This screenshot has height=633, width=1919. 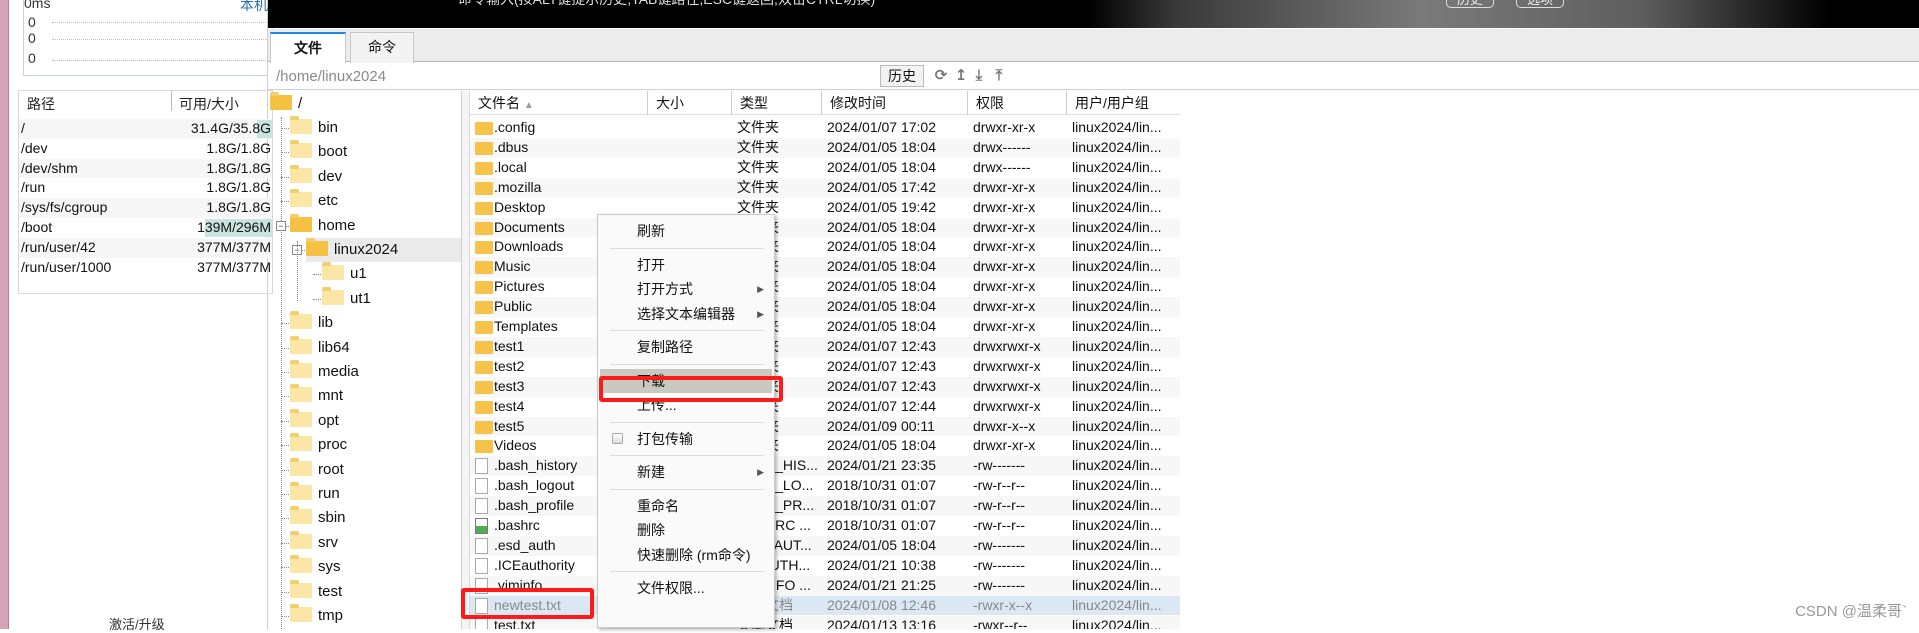 What do you see at coordinates (346, 298) in the screenshot?
I see `tree-item-ut1: ut1` at bounding box center [346, 298].